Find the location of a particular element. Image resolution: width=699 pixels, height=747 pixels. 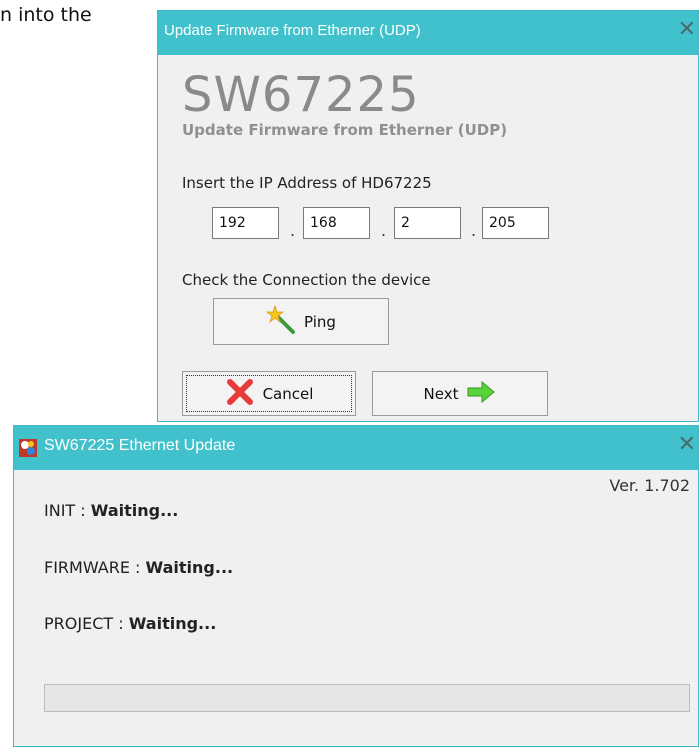

ip-octet-1-input is located at coordinates (245, 223).